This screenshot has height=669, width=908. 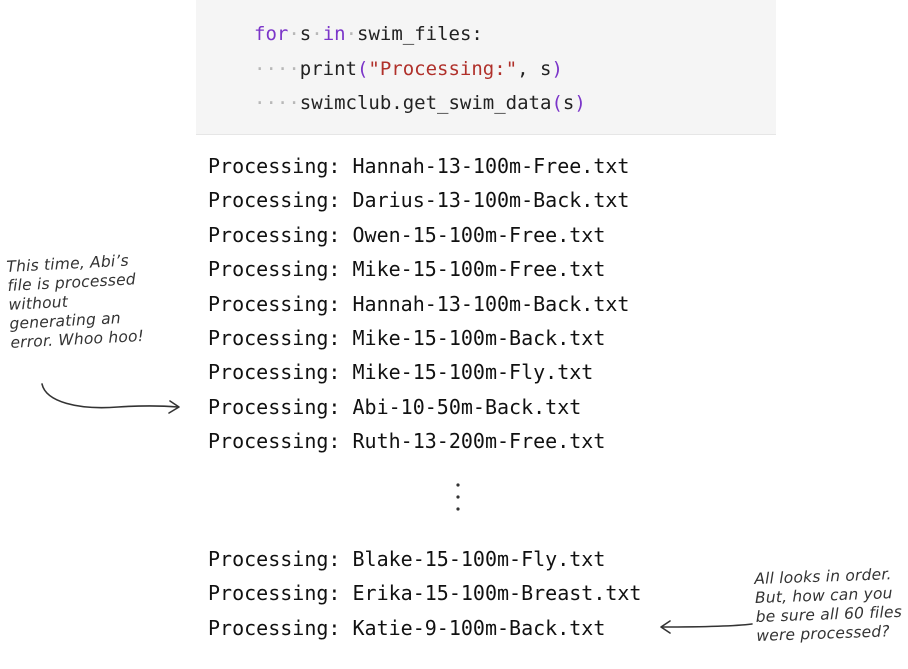 What do you see at coordinates (425, 103) in the screenshot?
I see `function-call: swimclub.get_swim_data` at bounding box center [425, 103].